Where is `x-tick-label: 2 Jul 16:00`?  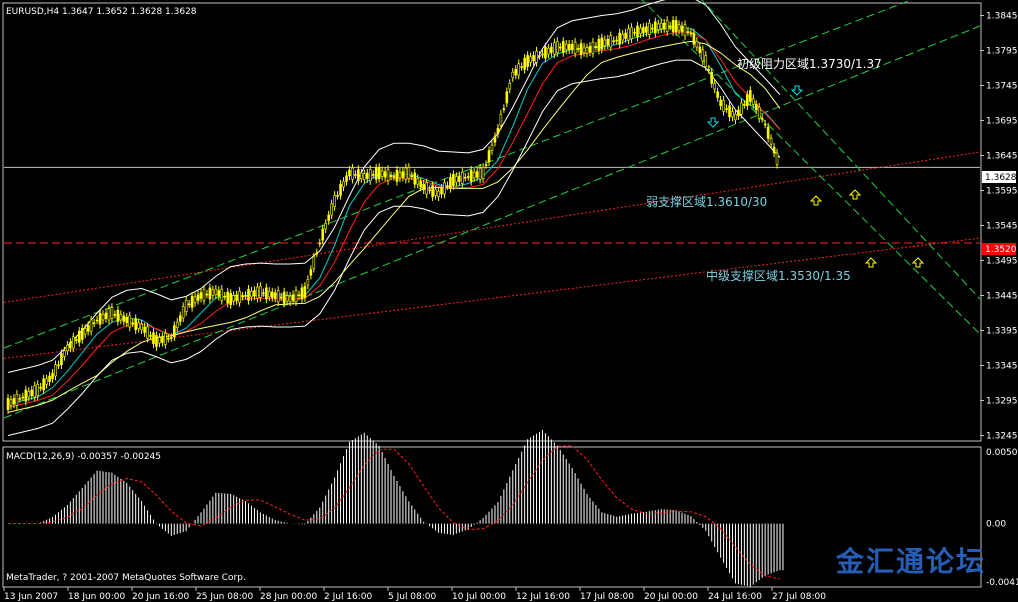
x-tick-label: 2 Jul 16:00 is located at coordinates (348, 597).